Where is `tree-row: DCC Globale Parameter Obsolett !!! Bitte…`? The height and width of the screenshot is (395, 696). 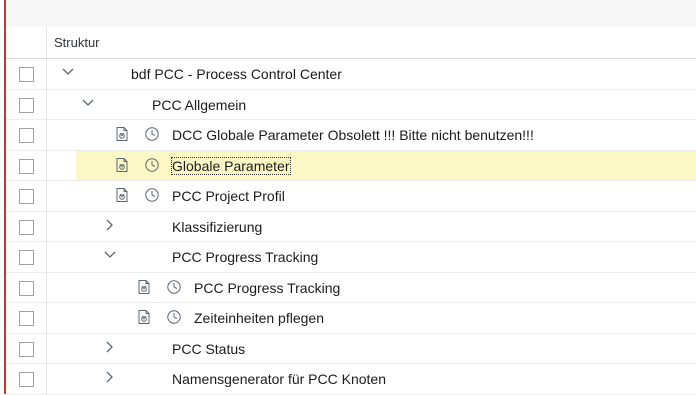 tree-row: DCC Globale Parameter Obsolett !!! Bitte… is located at coordinates (351, 135).